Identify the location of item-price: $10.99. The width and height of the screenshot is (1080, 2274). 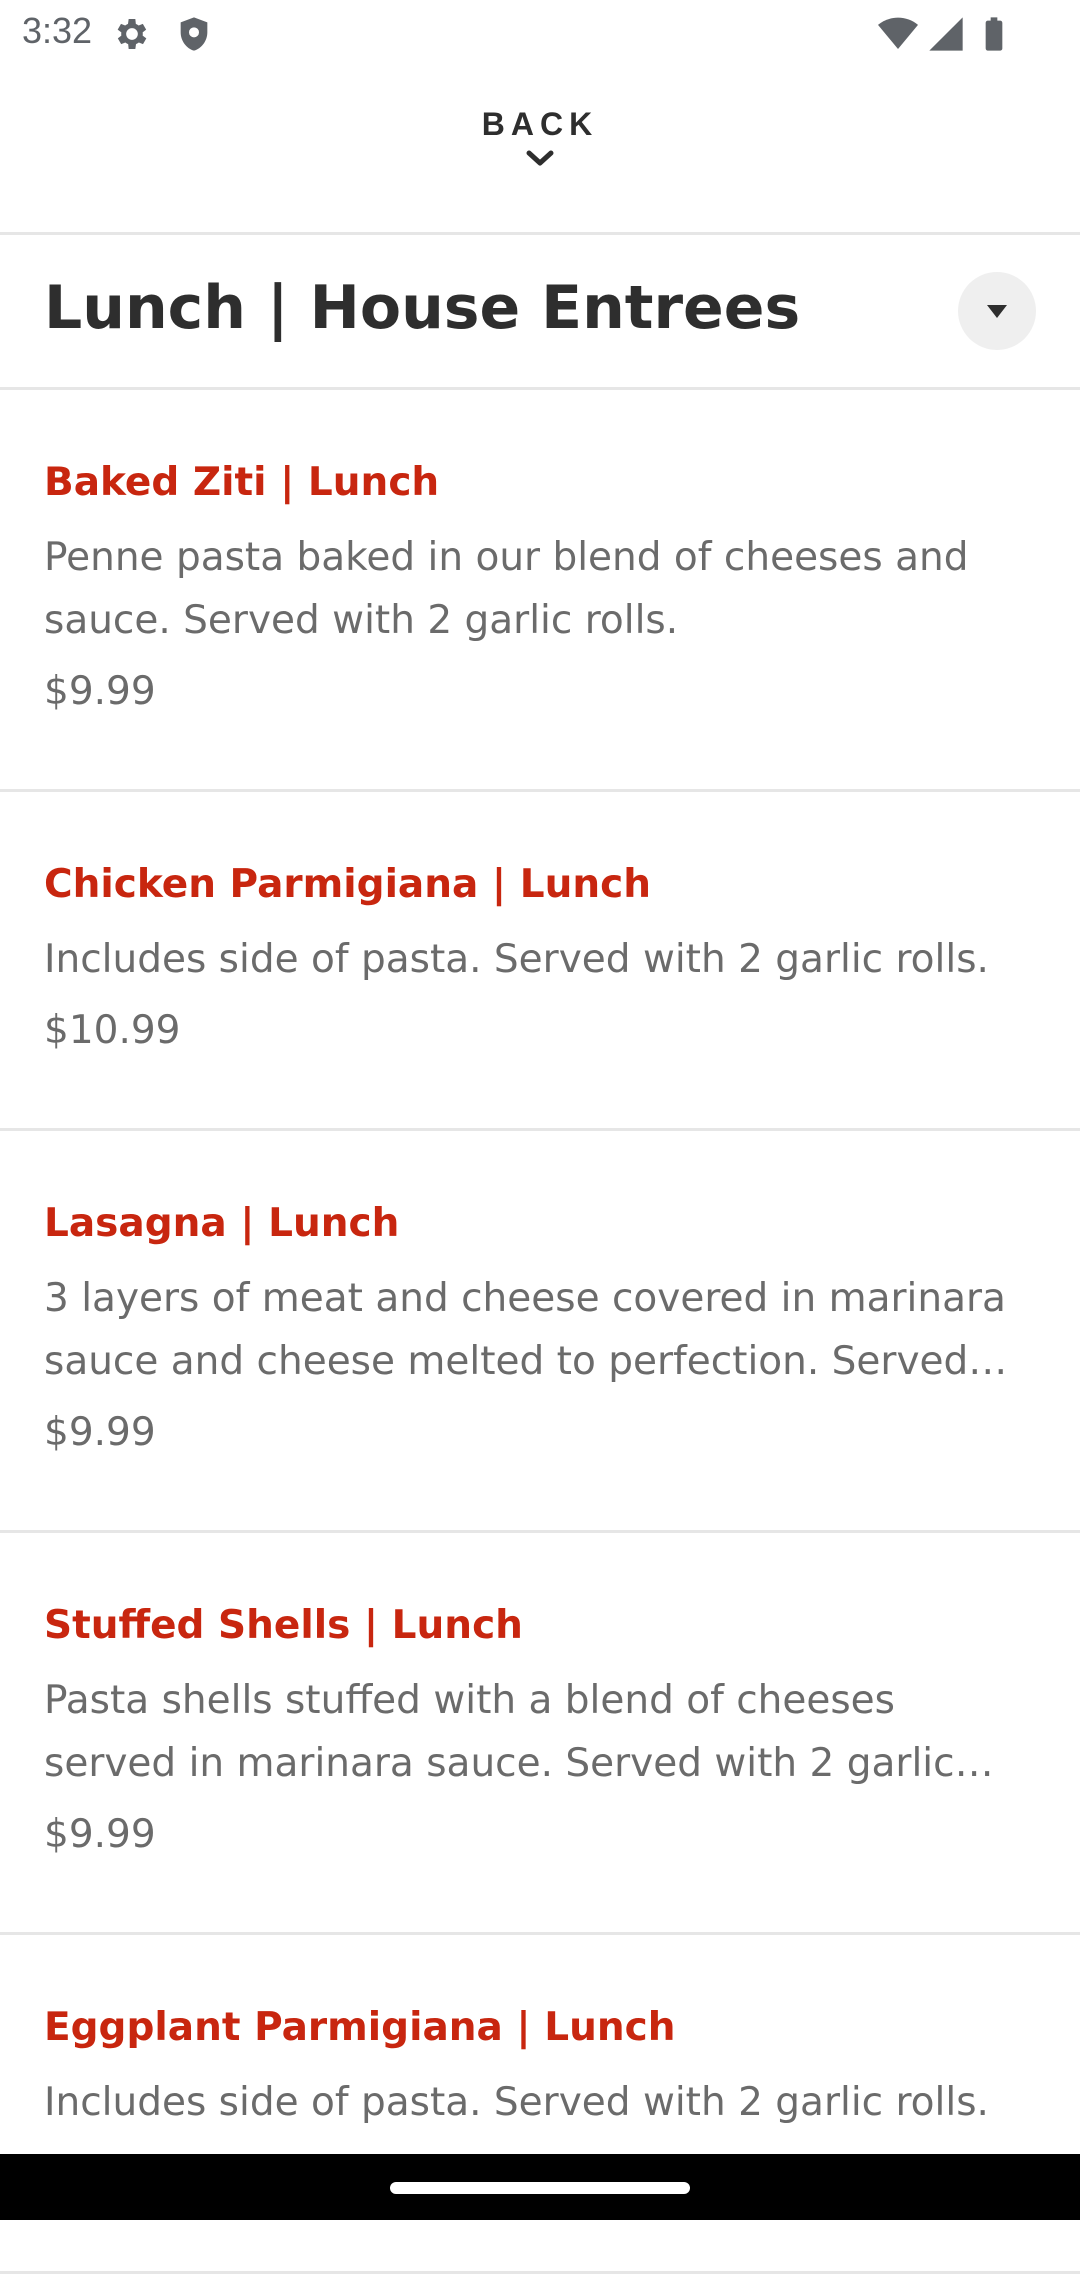
(112, 1030).